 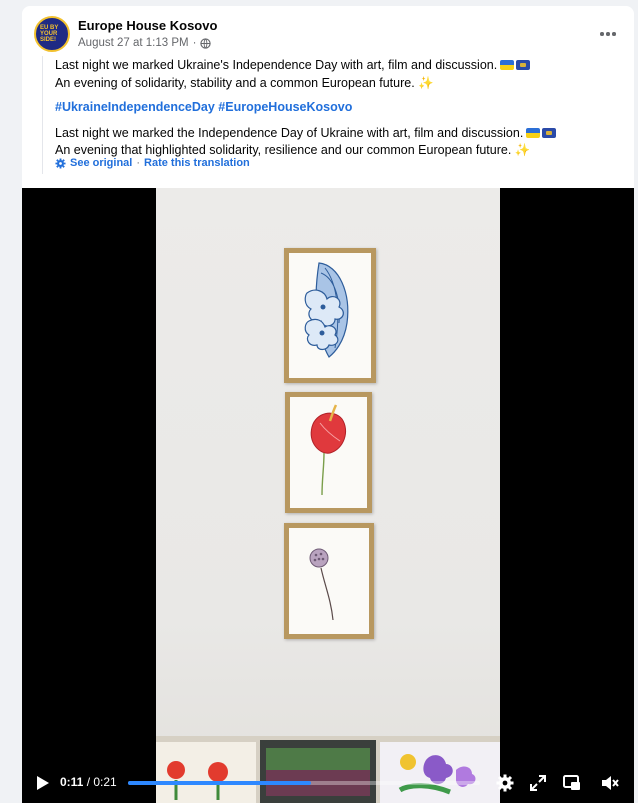 What do you see at coordinates (206, 43) in the screenshot?
I see `globe-icon` at bounding box center [206, 43].